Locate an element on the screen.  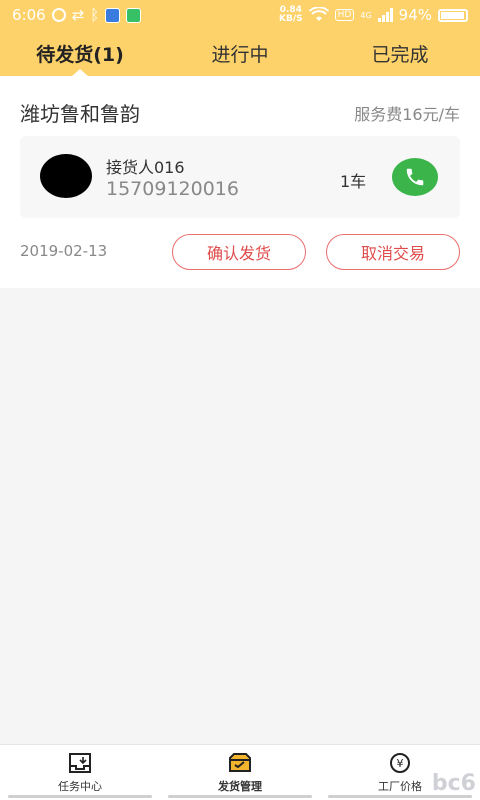
receiver-panel: 接货人016 15709120016 1车 is located at coordinates (240, 177).